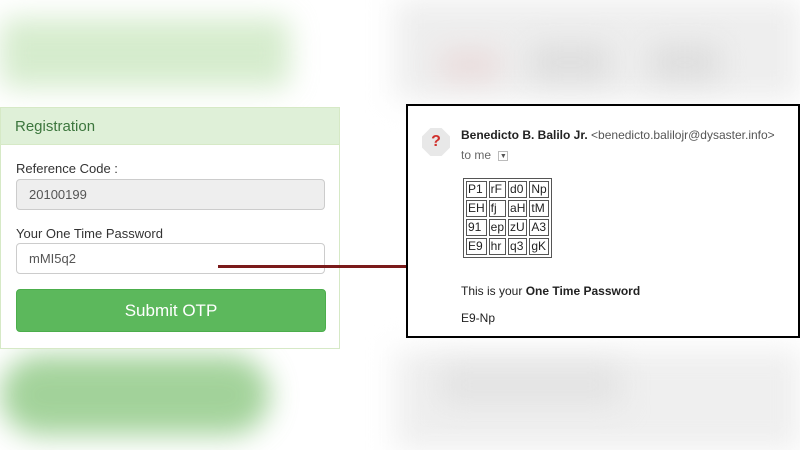  I want to click on unknown-sender-icon: ?, so click(436, 142).